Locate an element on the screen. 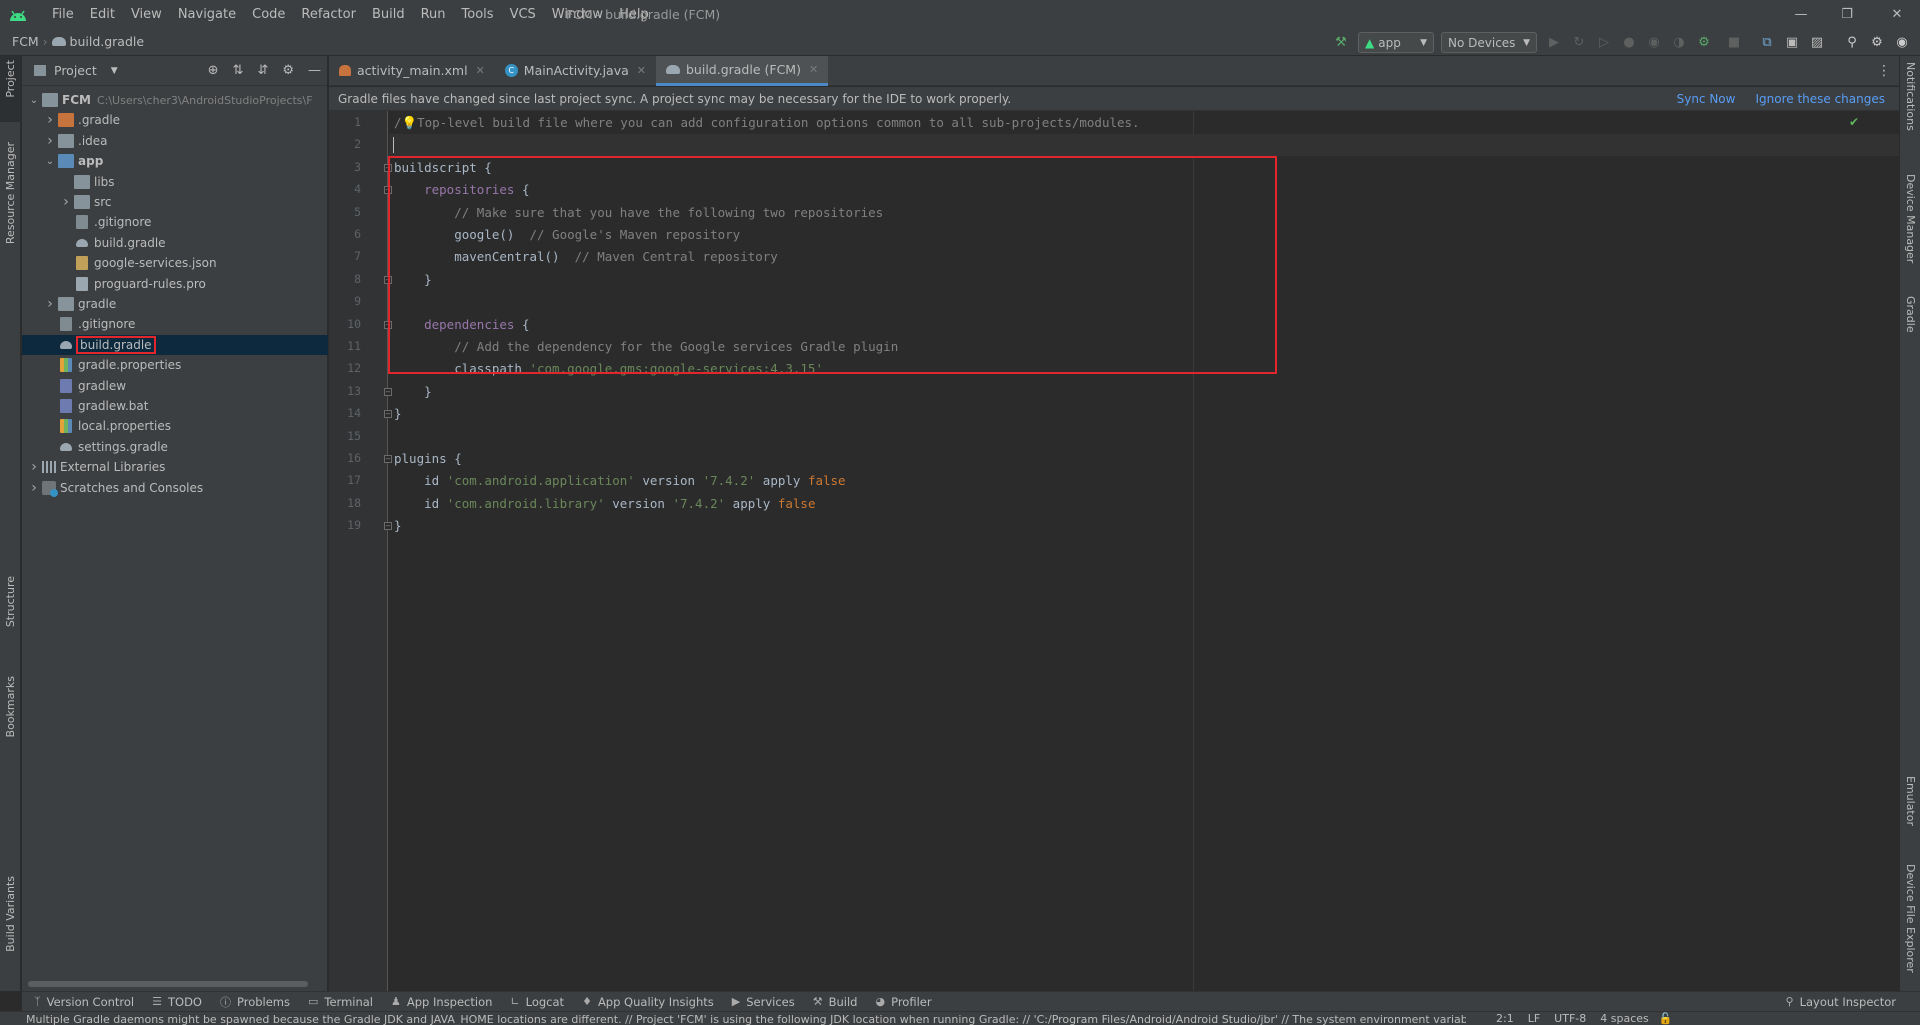  menu-run: Run is located at coordinates (433, 14).